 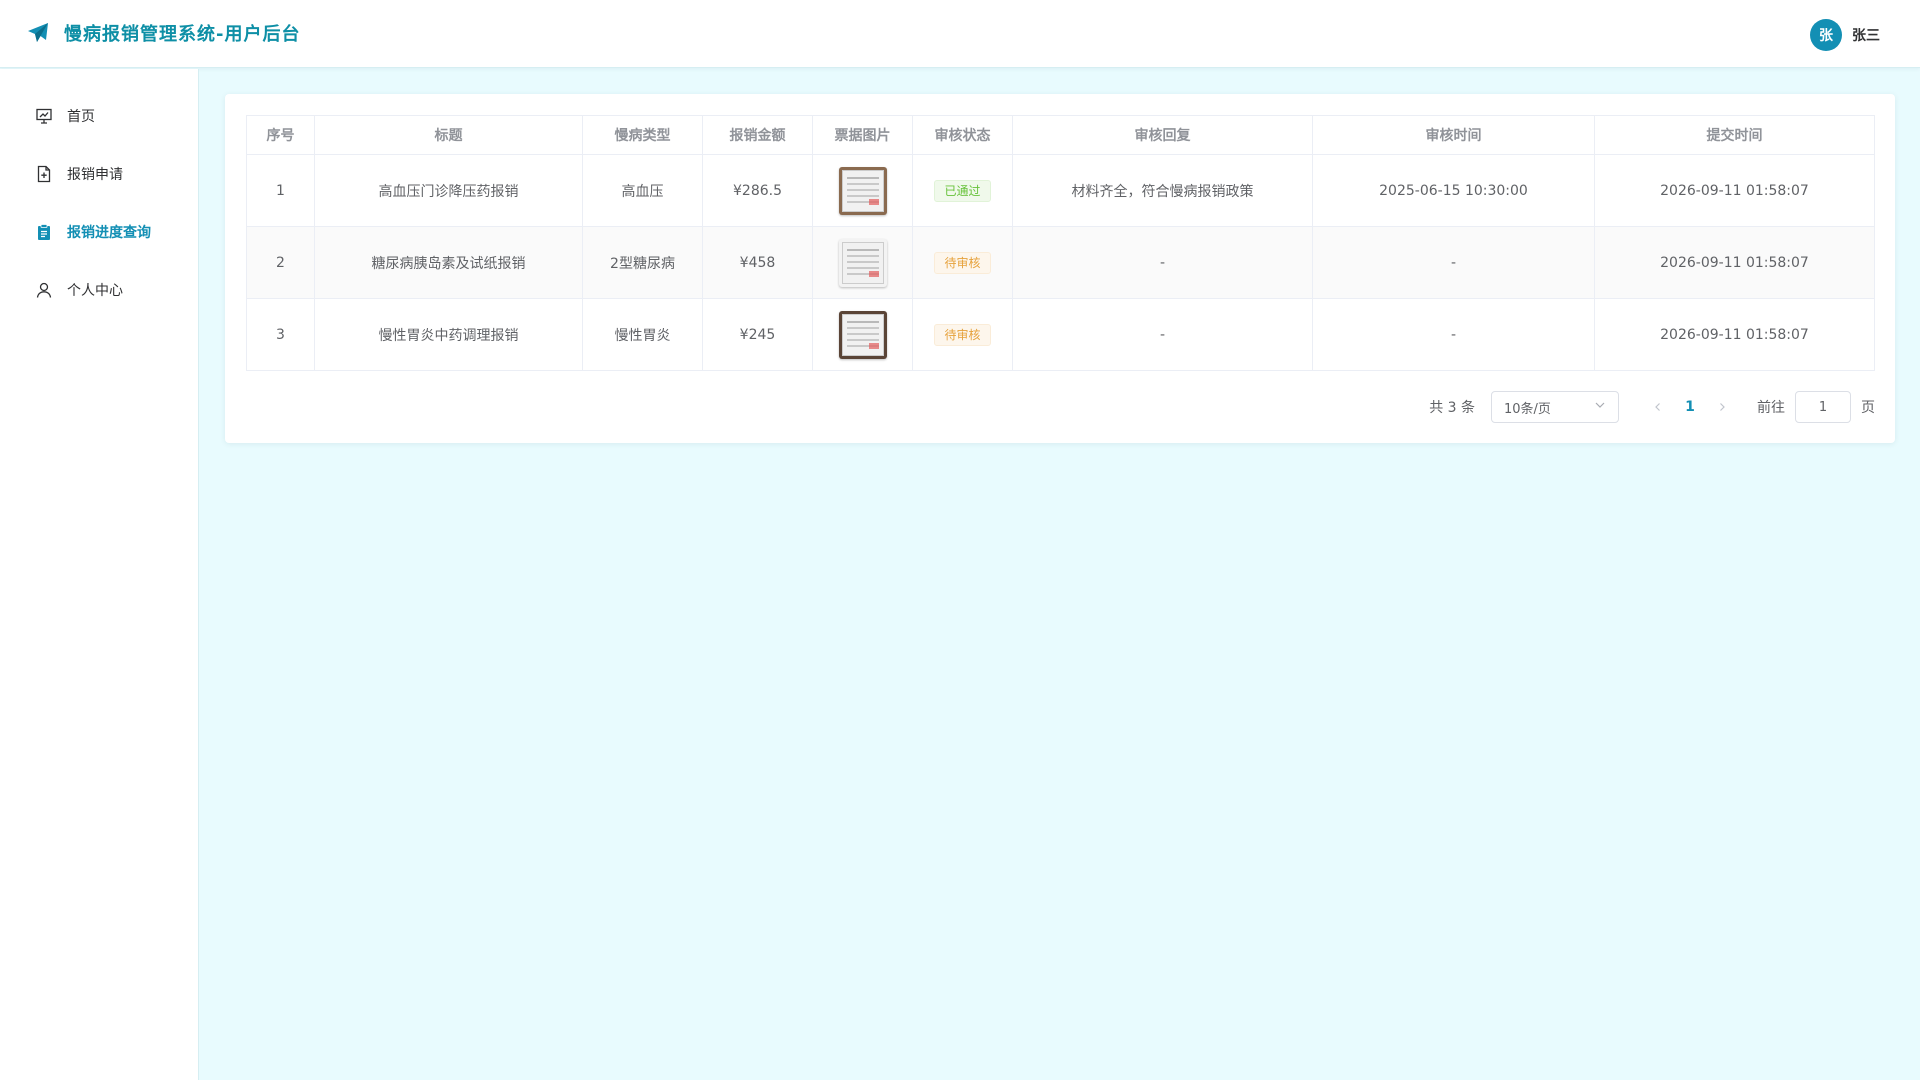 I want to click on pagination: 共 3 条 10条/页 1 前往 页, so click(x=1652, y=407).